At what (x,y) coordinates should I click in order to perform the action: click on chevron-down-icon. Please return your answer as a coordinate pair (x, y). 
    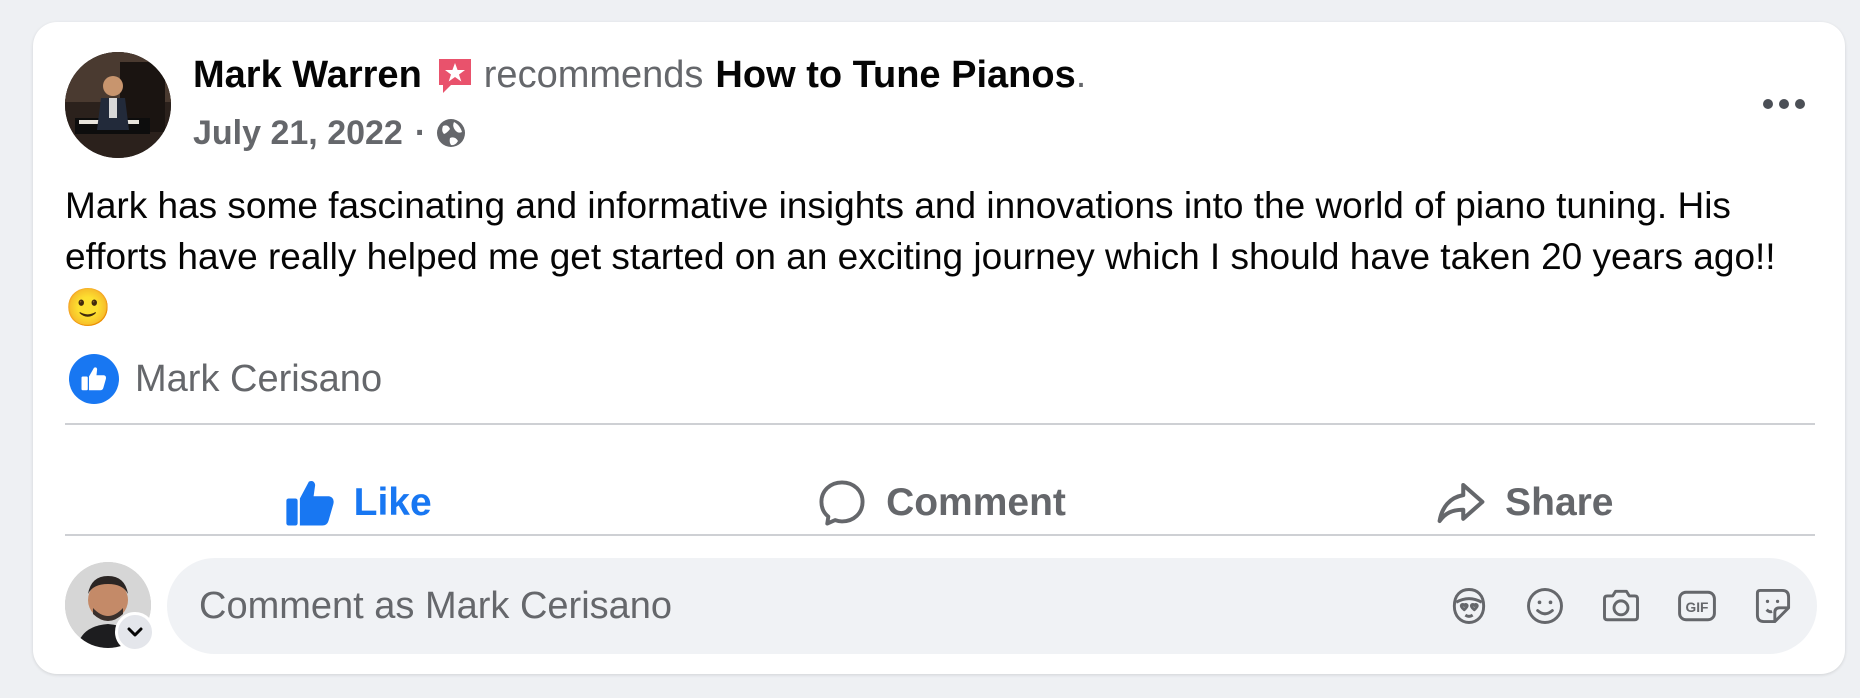
    Looking at the image, I should click on (135, 632).